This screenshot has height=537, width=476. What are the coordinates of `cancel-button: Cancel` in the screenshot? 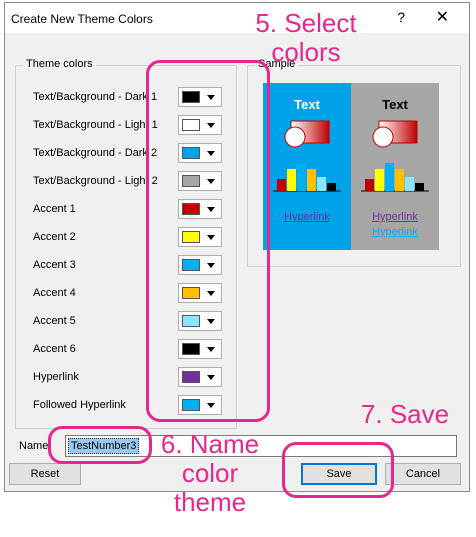 It's located at (423, 474).